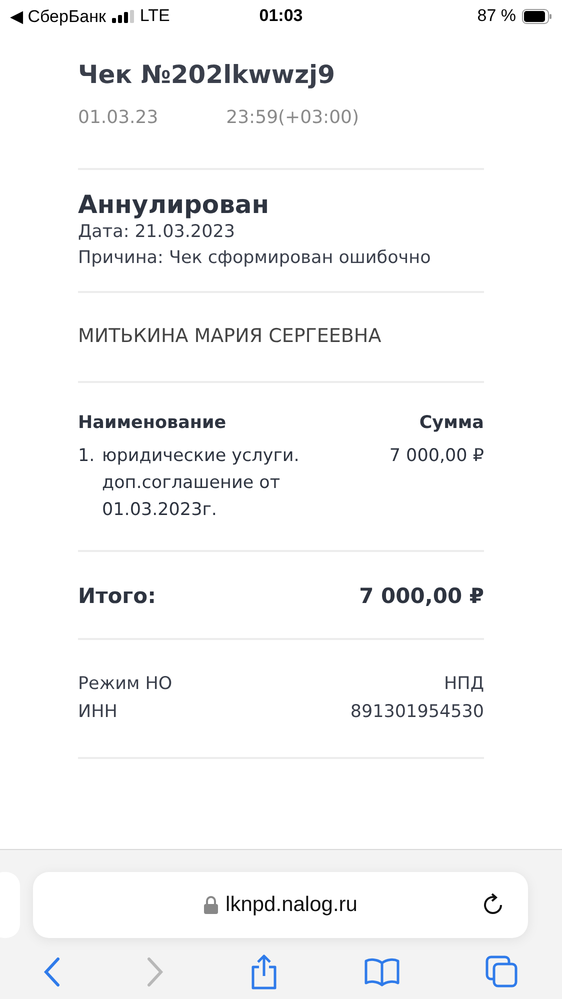  I want to click on receipt-date: 01.03.23, so click(118, 117).